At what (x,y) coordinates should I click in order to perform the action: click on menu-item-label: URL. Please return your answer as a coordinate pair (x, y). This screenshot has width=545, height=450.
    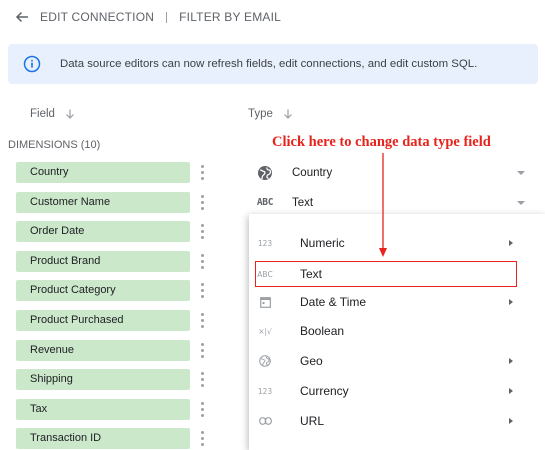
    Looking at the image, I should click on (312, 421).